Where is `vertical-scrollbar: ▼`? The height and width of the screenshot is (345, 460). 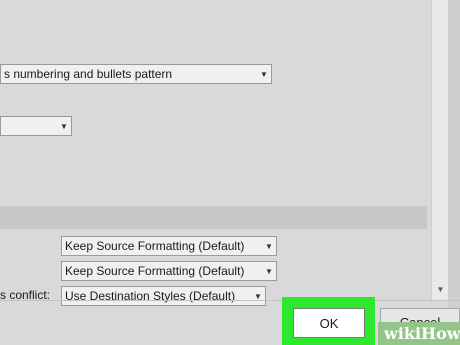
vertical-scrollbar: ▼ is located at coordinates (440, 150).